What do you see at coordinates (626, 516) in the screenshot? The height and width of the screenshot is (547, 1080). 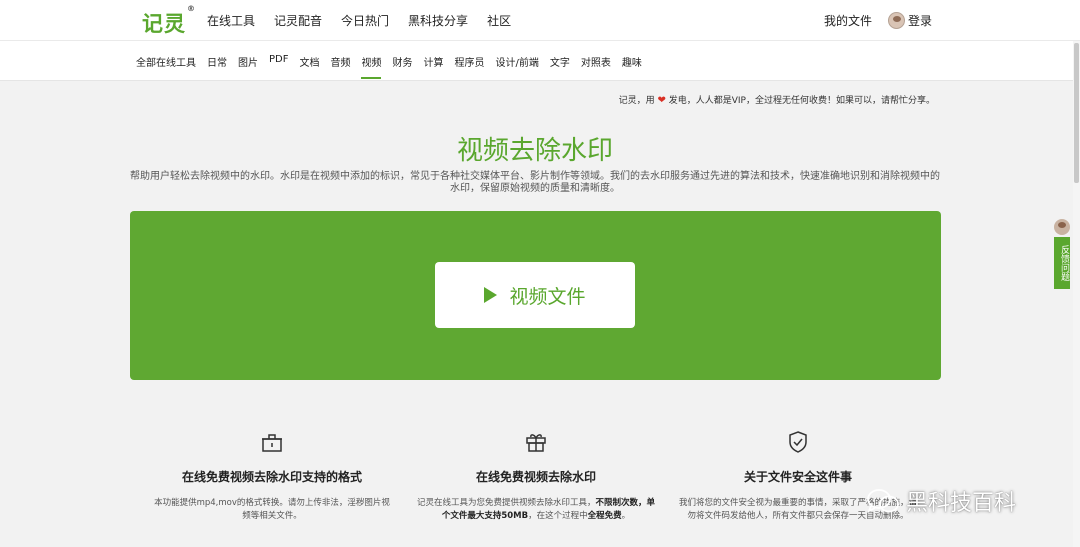 I see `feature-free-text-e: 。` at bounding box center [626, 516].